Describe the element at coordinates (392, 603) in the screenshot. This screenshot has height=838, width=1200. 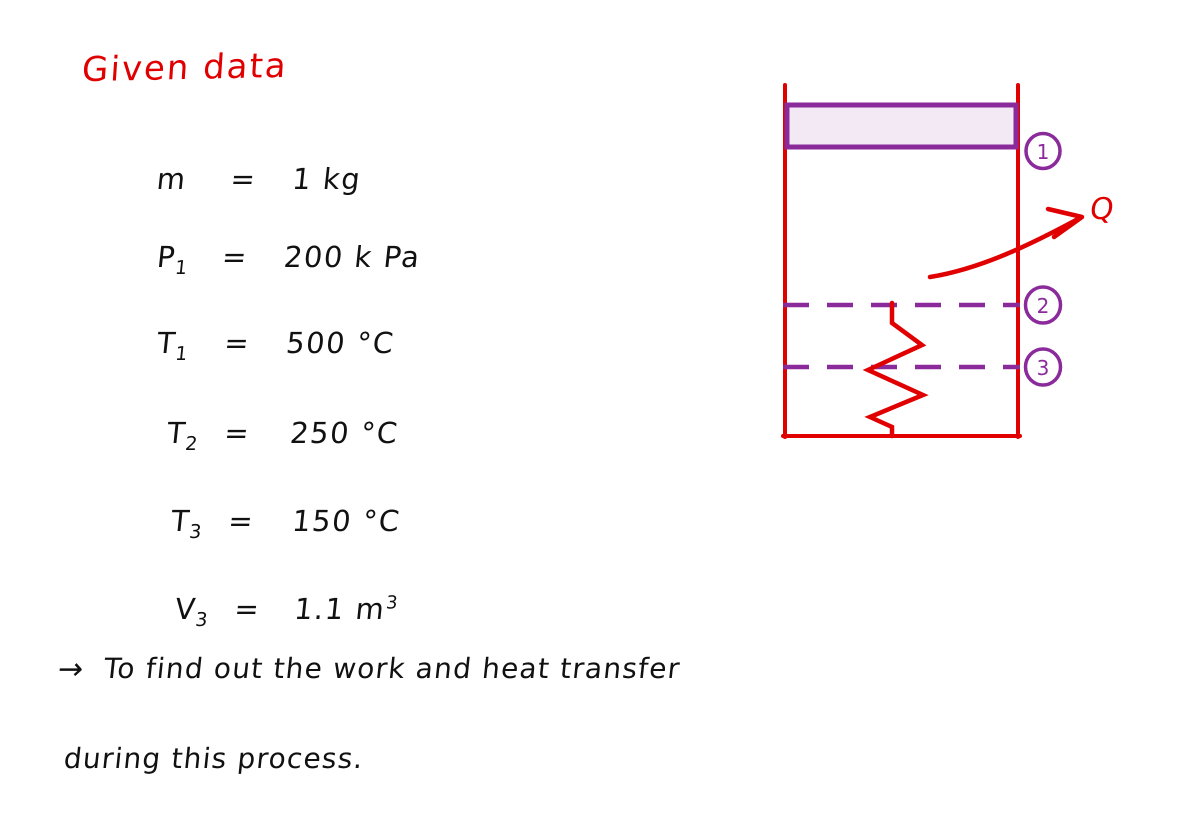
I see `exponent-volume-3: 3` at that location.